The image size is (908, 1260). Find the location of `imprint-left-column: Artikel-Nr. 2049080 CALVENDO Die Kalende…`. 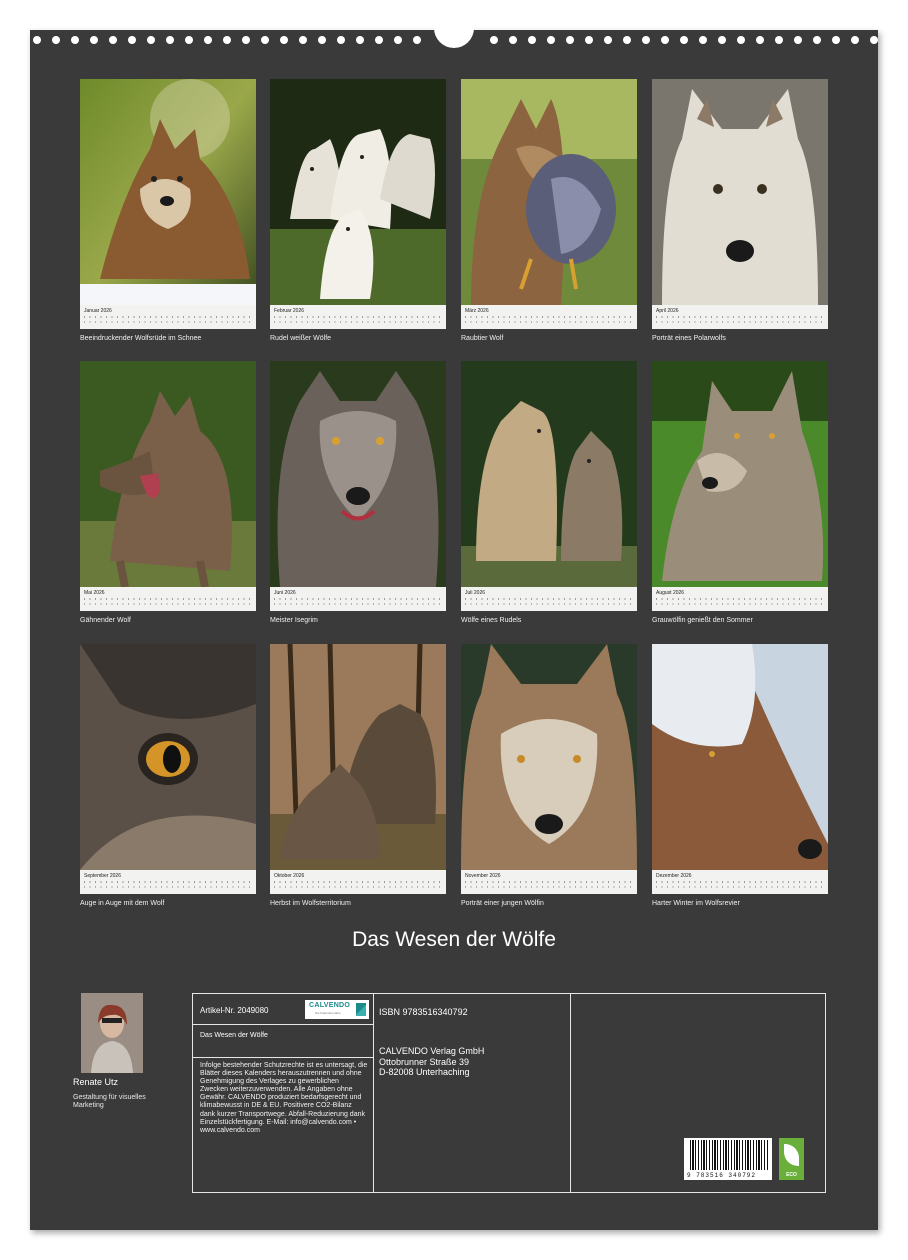

imprint-left-column: Artikel-Nr. 2049080 CALVENDO Die Kalende… is located at coordinates (283, 1093).